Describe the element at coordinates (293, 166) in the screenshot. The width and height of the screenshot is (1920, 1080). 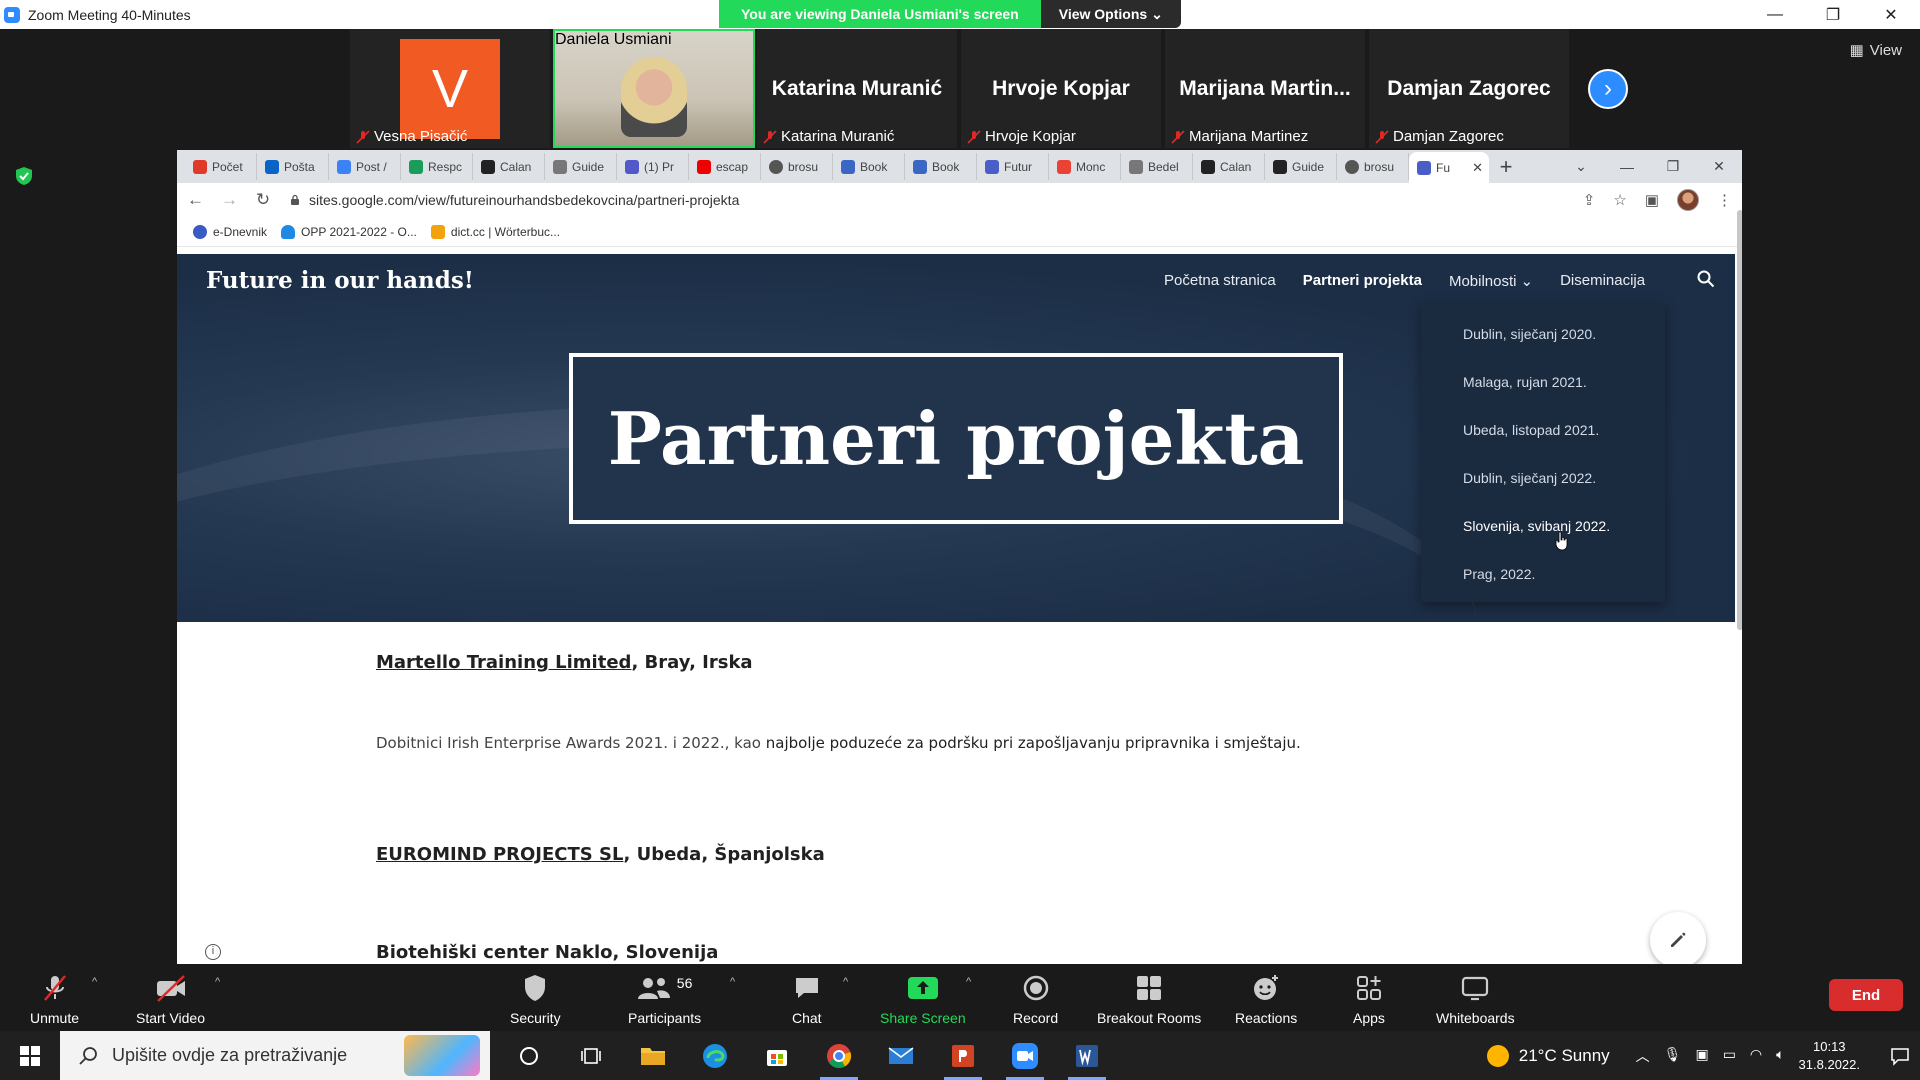
I see `browser-tab: Pošta` at that location.